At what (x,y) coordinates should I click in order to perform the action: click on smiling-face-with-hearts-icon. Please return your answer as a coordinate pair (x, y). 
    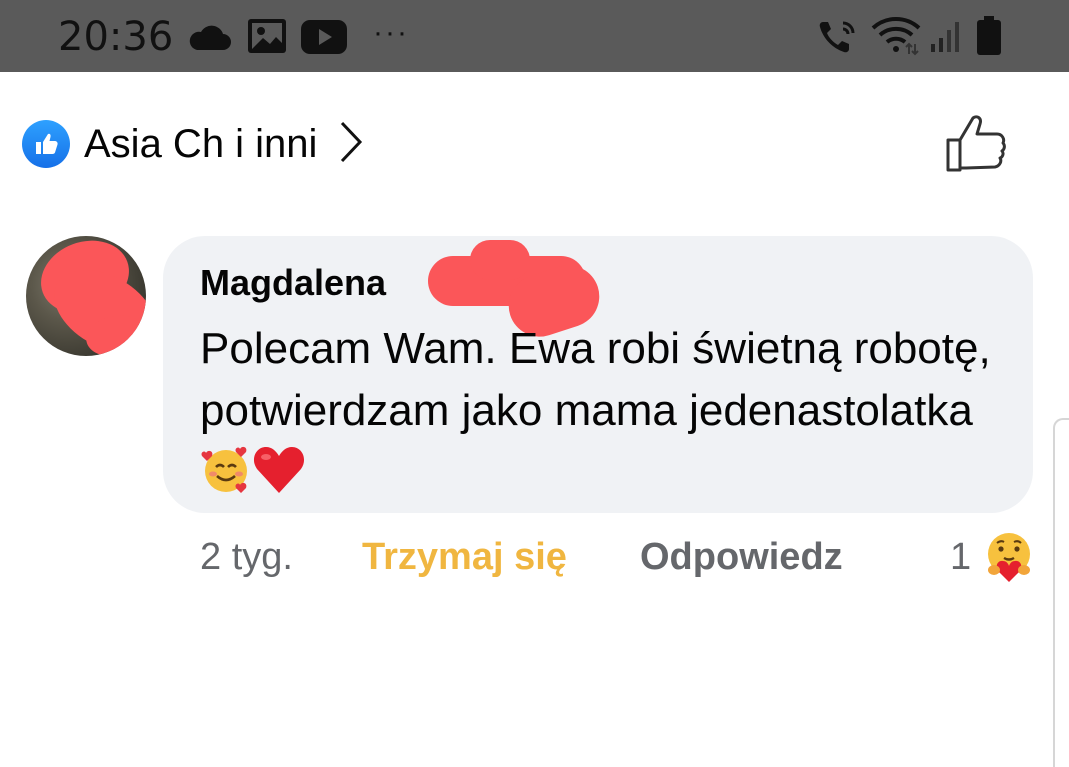
    Looking at the image, I should click on (226, 477).